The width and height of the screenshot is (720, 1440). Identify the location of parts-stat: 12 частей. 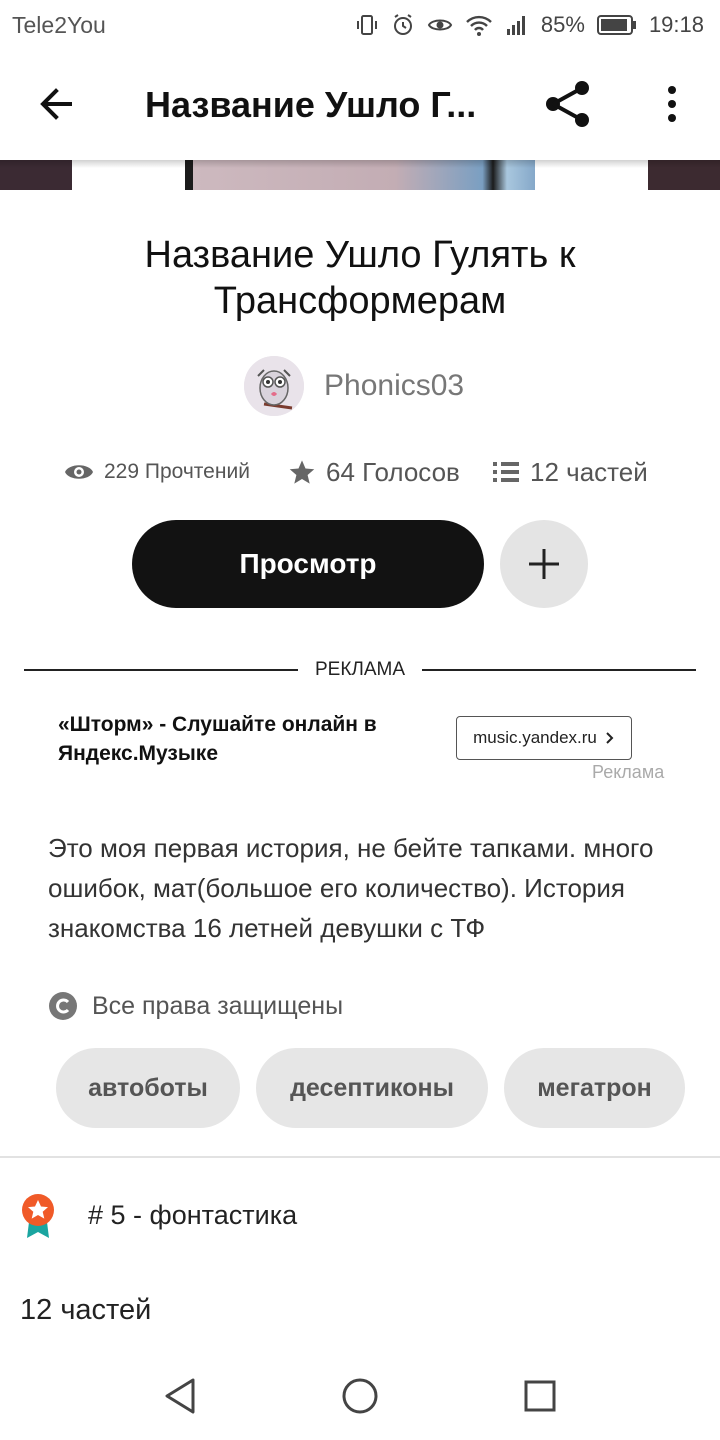
(570, 472).